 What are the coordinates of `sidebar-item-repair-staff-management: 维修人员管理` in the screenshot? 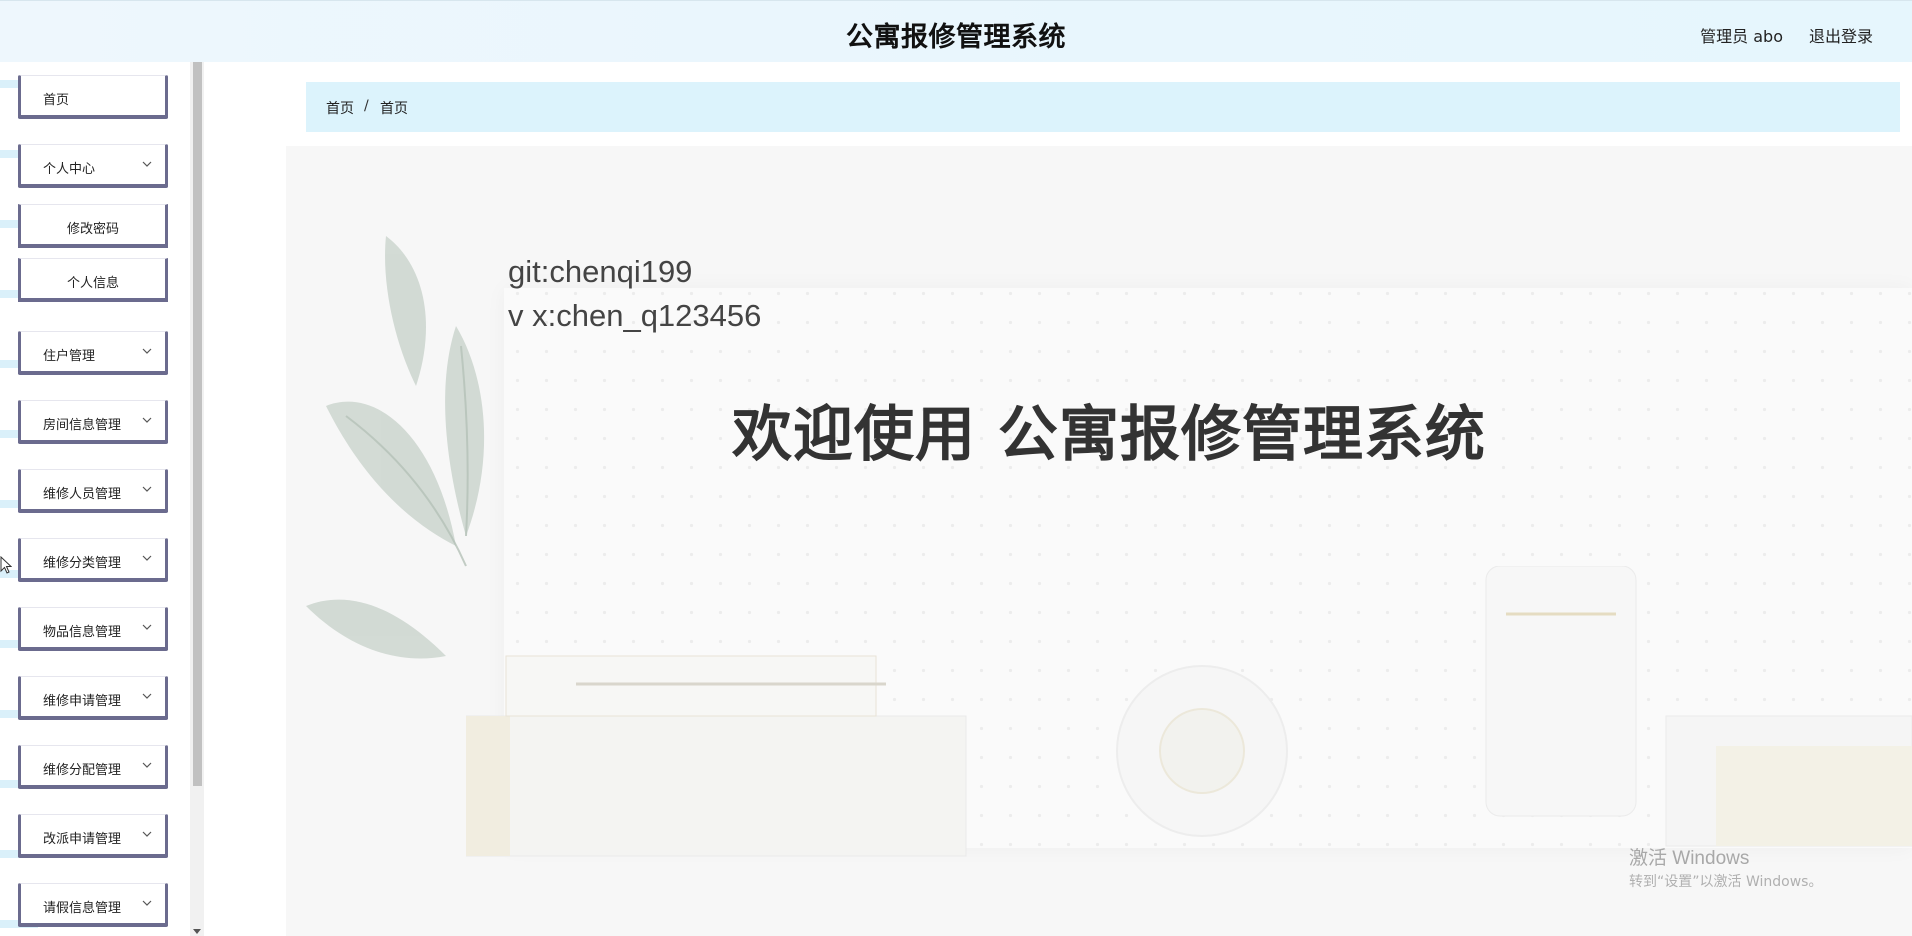 It's located at (93, 491).